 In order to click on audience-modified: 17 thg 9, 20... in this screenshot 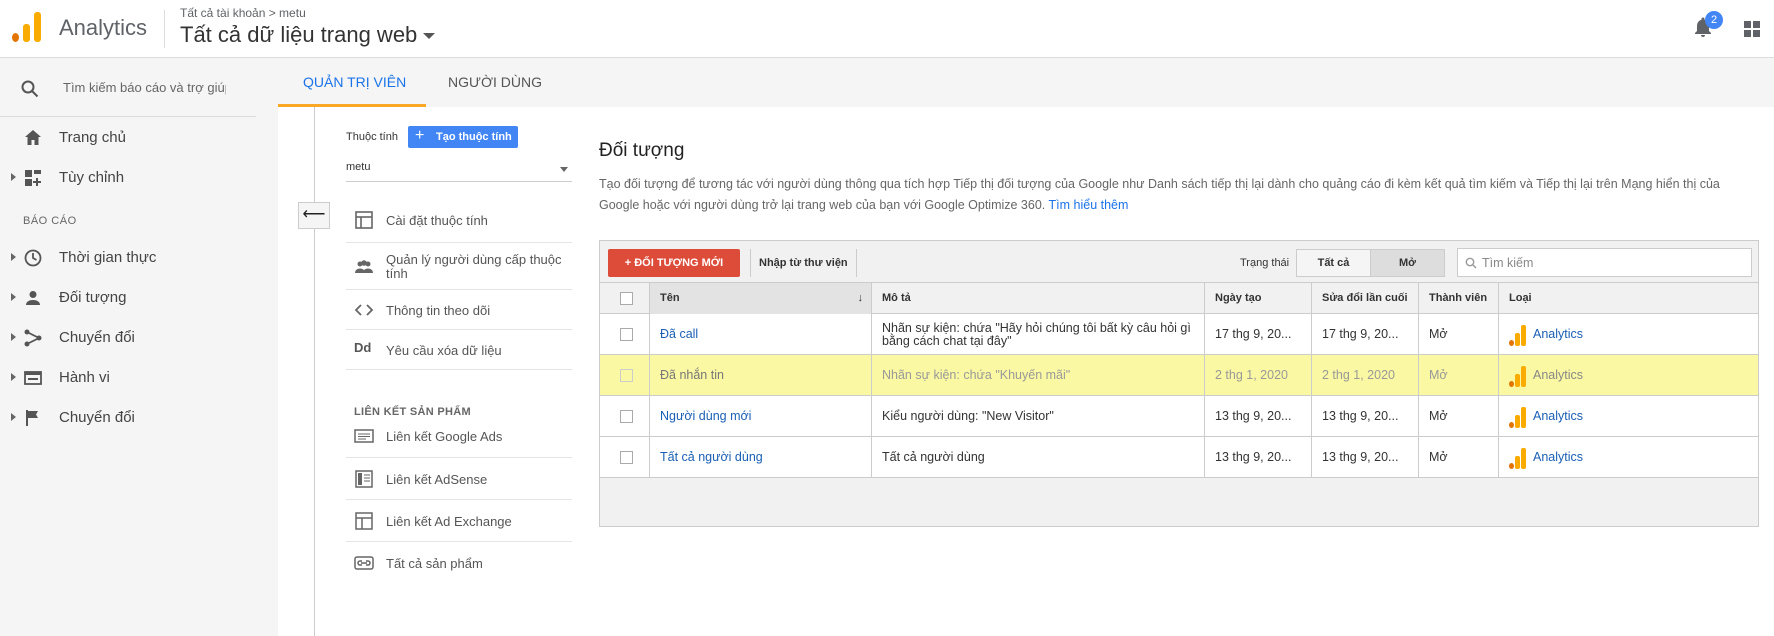, I will do `click(1364, 334)`.